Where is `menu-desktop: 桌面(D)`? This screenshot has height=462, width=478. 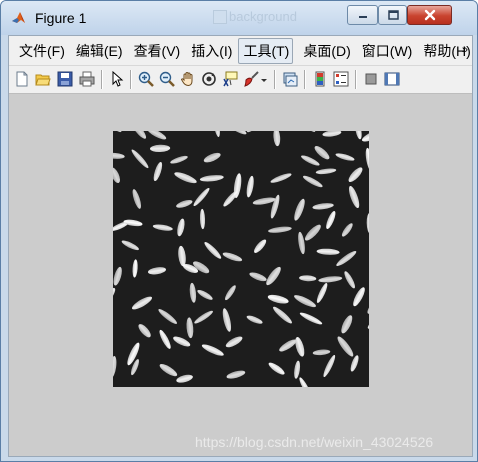
menu-desktop: 桌面(D) is located at coordinates (322, 51).